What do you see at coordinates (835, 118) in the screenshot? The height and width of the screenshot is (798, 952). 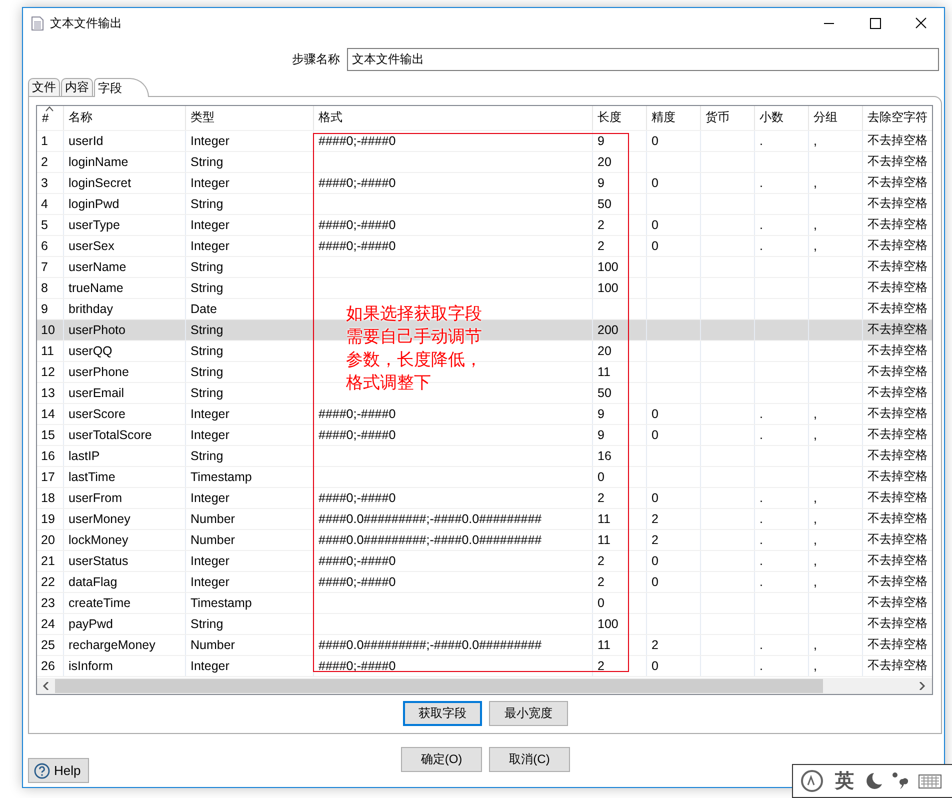 I see `column-header: 分组` at bounding box center [835, 118].